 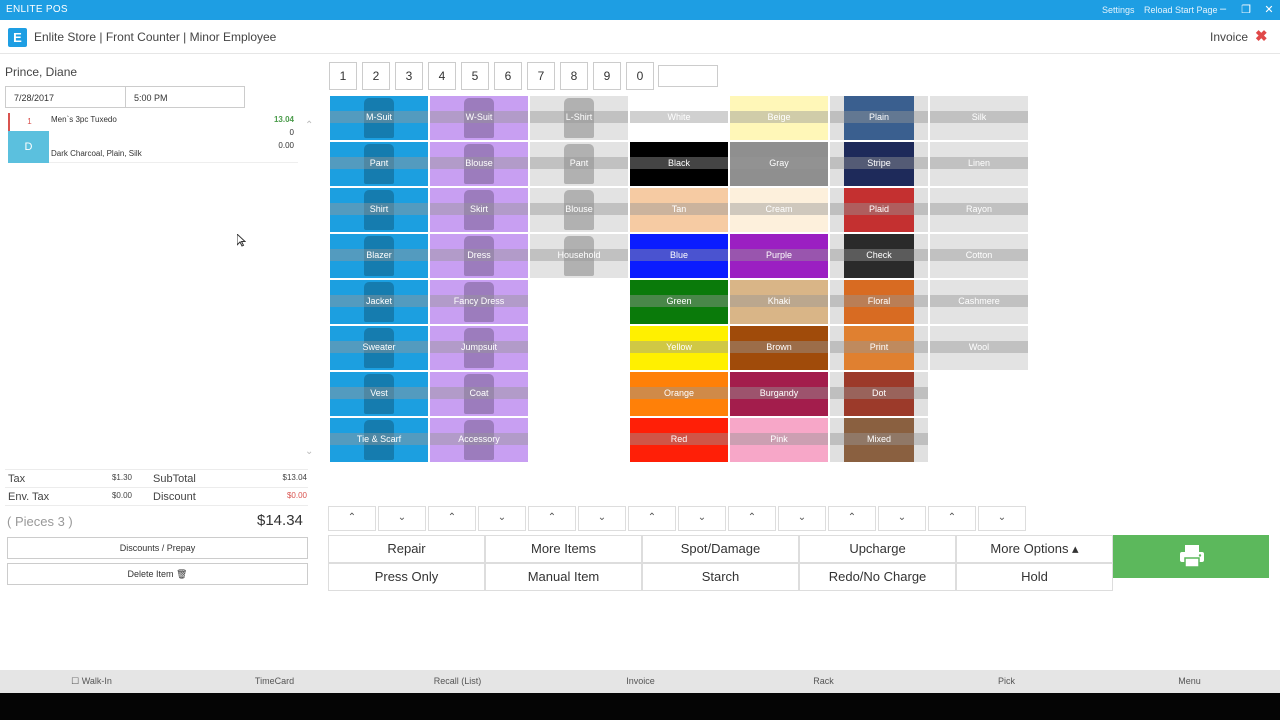 I want to click on grid-item-rayon: Rayon, so click(x=979, y=210).